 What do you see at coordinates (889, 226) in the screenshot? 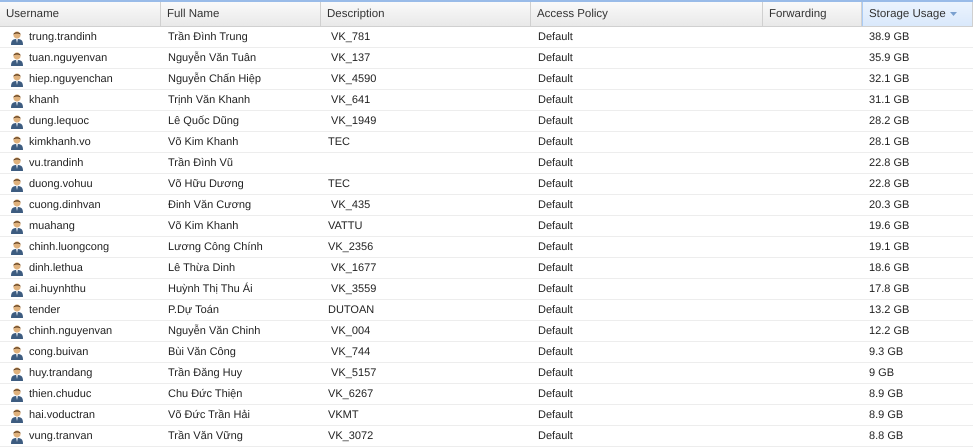
I see `table-cell: 19.6 GB` at bounding box center [889, 226].